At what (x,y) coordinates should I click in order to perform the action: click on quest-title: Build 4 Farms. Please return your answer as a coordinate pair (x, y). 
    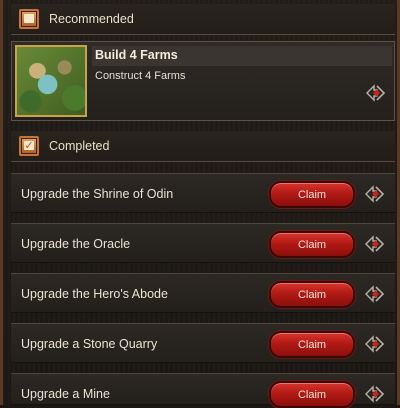
    Looking at the image, I should click on (136, 55).